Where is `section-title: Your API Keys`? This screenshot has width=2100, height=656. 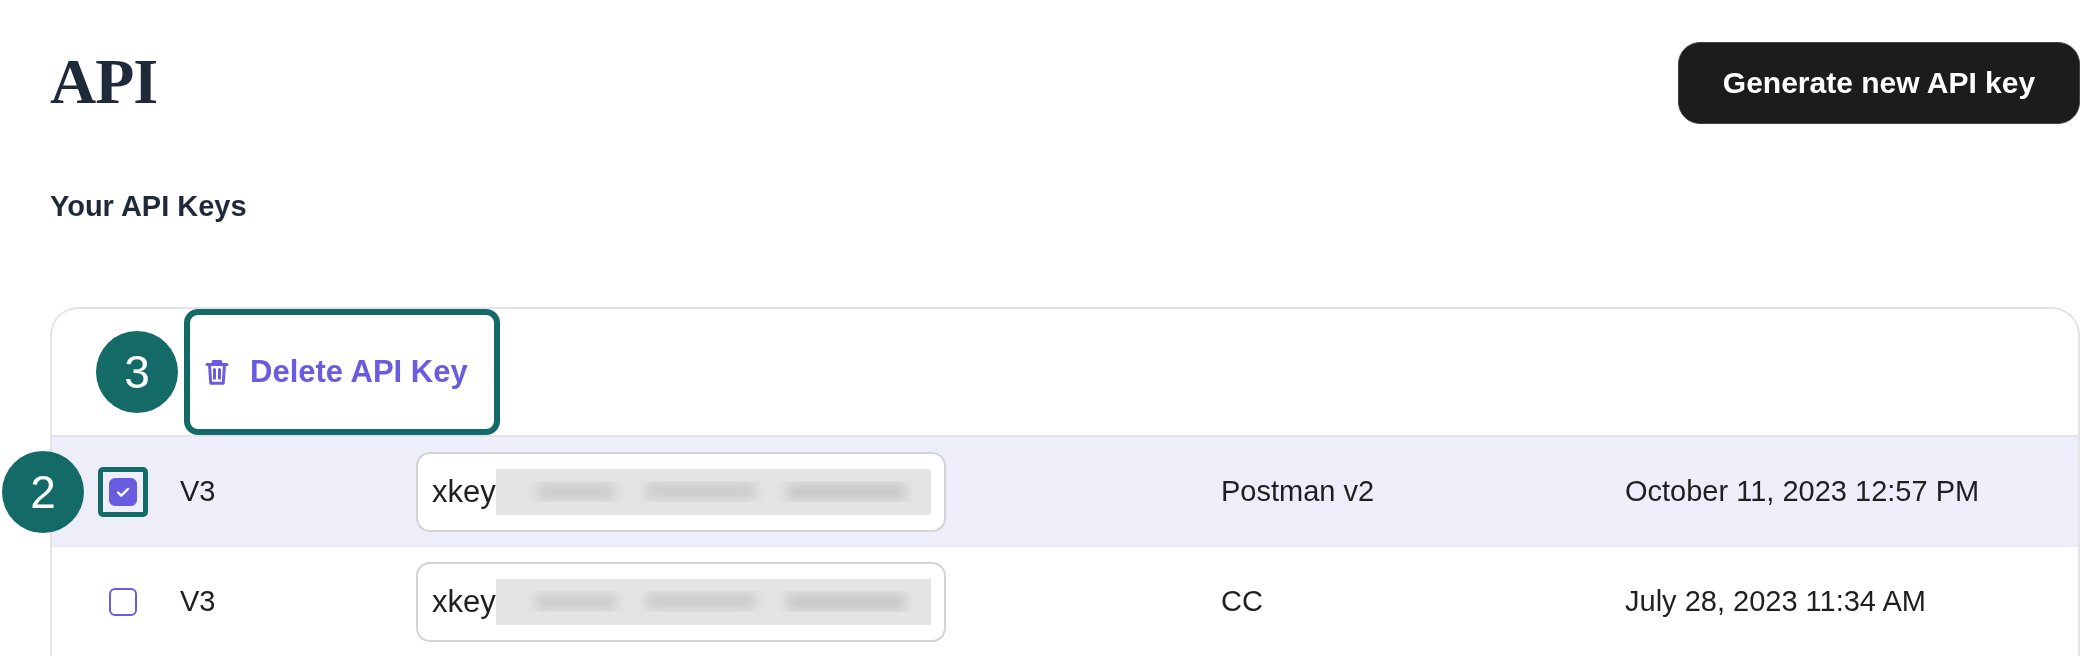
section-title: Your API Keys is located at coordinates (149, 206).